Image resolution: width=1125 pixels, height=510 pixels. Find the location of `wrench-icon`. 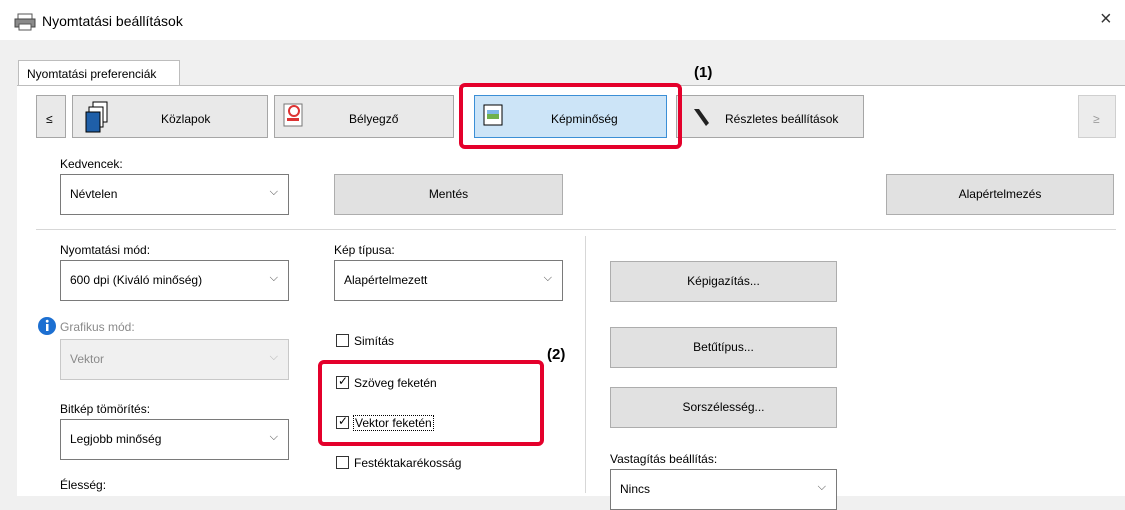

wrench-icon is located at coordinates (701, 117).